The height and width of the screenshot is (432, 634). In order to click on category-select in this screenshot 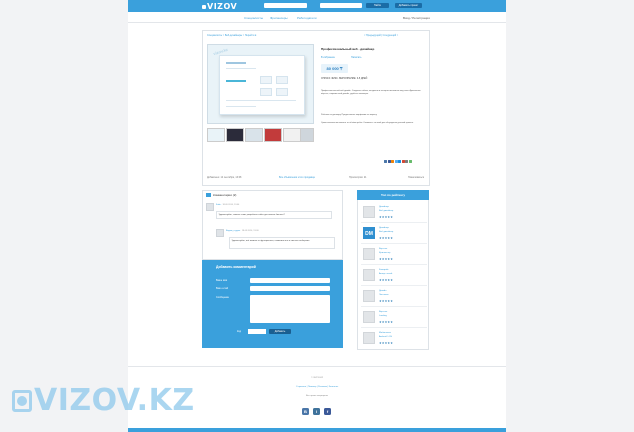, I will do `click(341, 5)`.